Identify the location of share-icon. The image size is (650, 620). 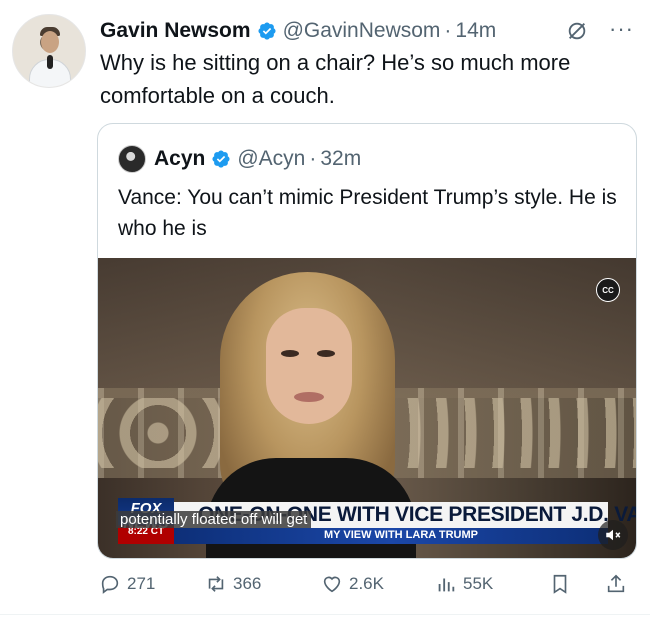
(616, 583).